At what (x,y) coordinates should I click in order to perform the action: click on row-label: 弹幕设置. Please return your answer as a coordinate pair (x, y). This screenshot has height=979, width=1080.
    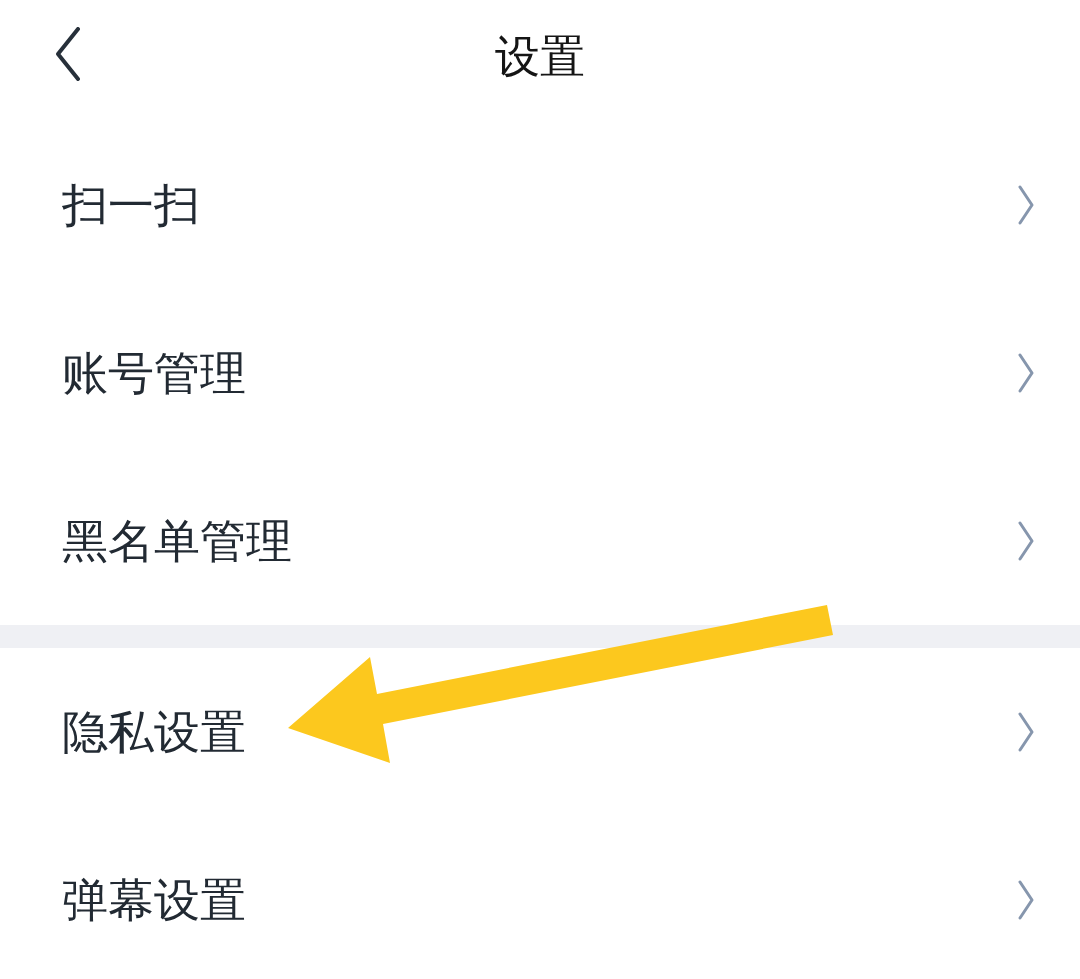
    Looking at the image, I should click on (154, 900).